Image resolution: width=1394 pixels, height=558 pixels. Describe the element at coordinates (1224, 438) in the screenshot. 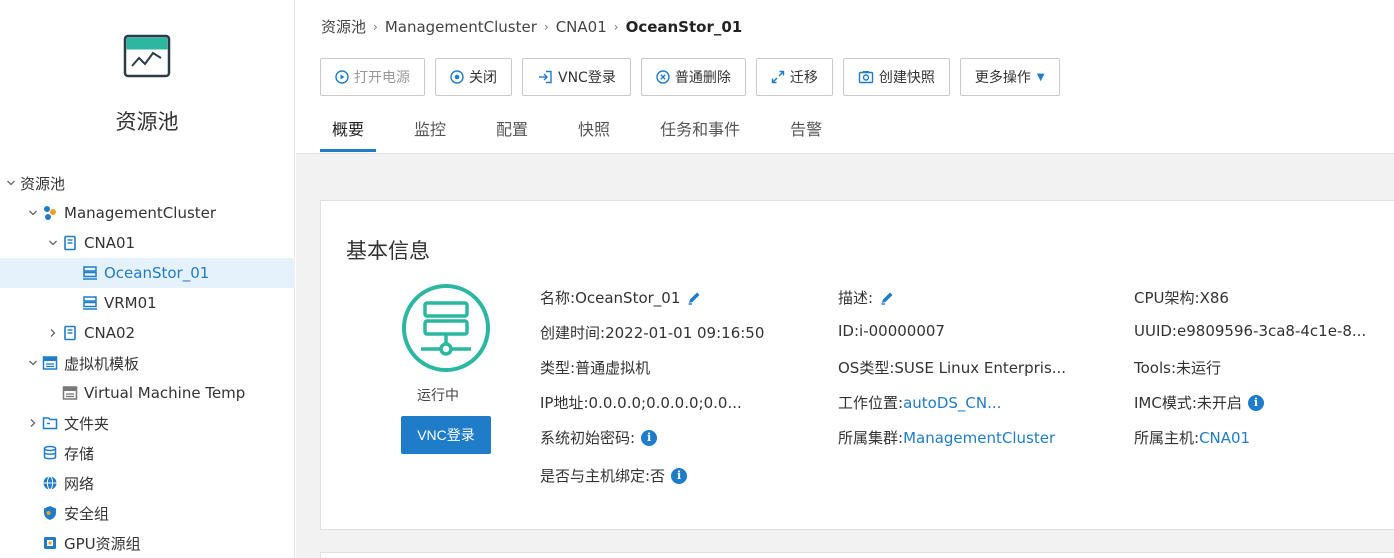

I see `field-link: CNA01` at that location.